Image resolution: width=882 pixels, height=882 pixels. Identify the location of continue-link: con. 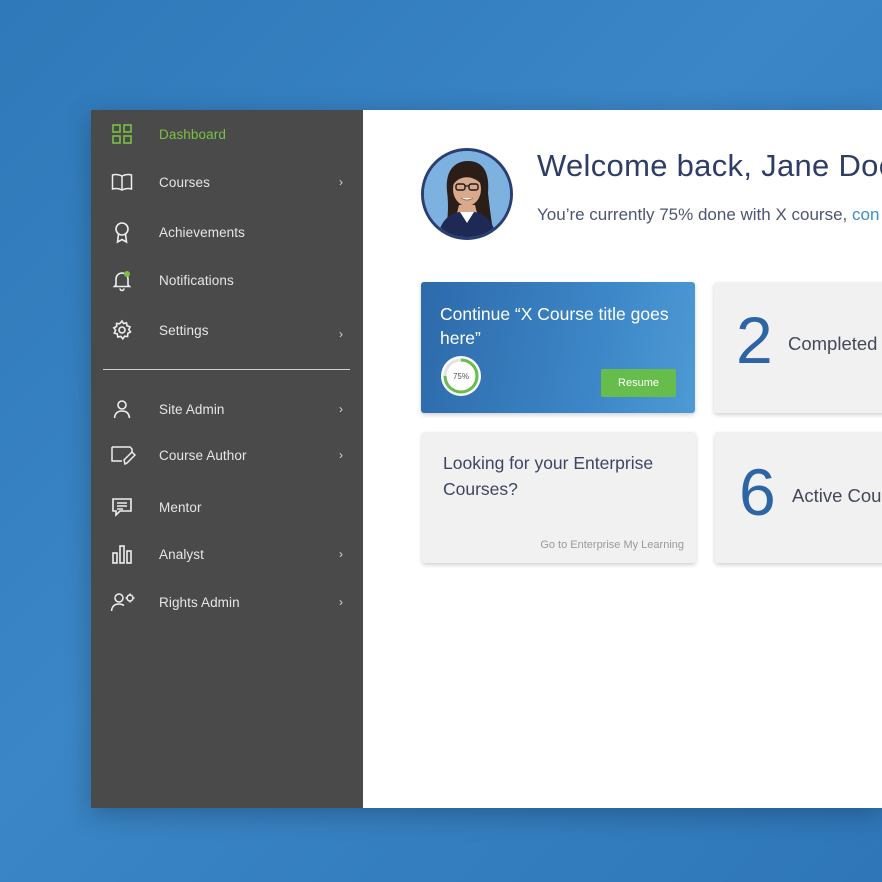
(865, 214).